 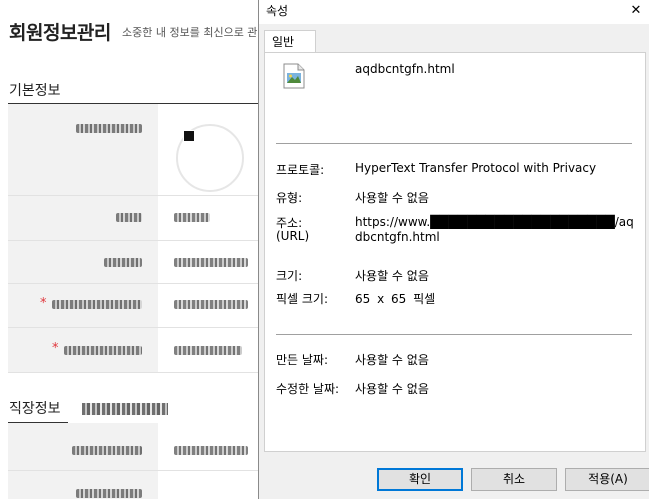 What do you see at coordinates (395, 299) in the screenshot?
I see `pixel-size-value: 65 x 65 픽셀` at bounding box center [395, 299].